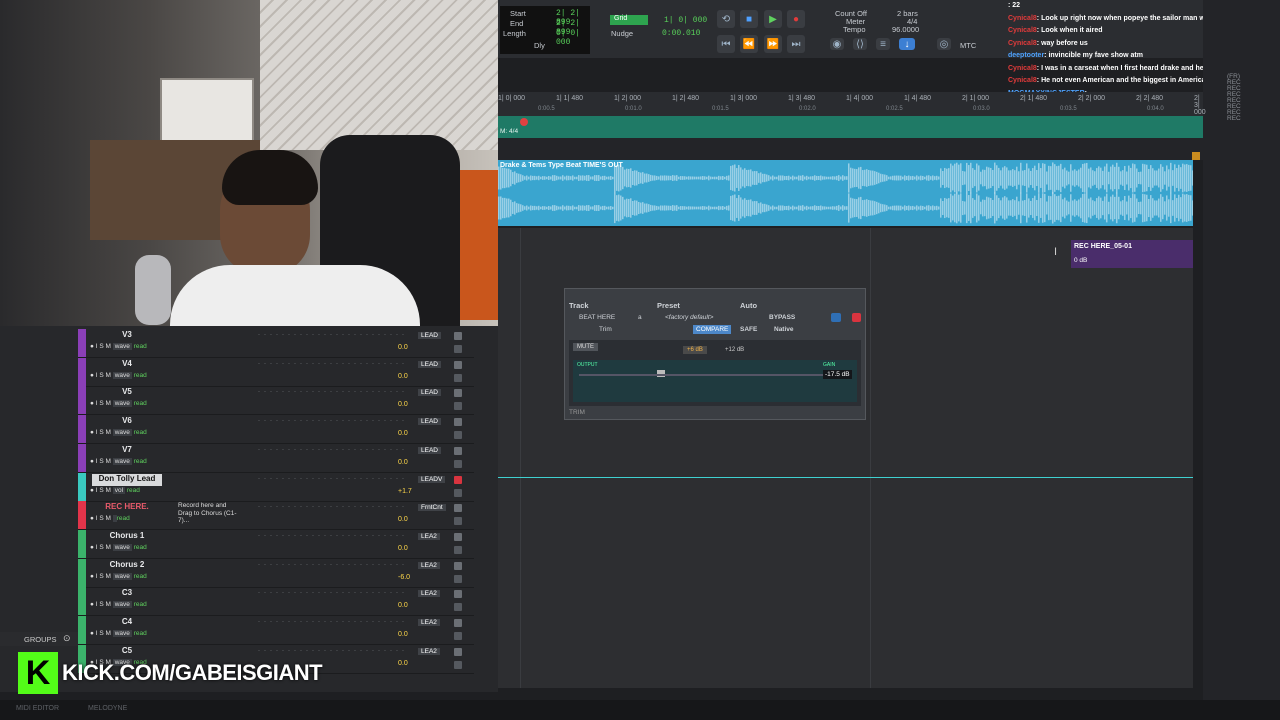 Image resolution: width=1280 pixels, height=720 pixels. I want to click on marker-ruler, so click(850, 149).